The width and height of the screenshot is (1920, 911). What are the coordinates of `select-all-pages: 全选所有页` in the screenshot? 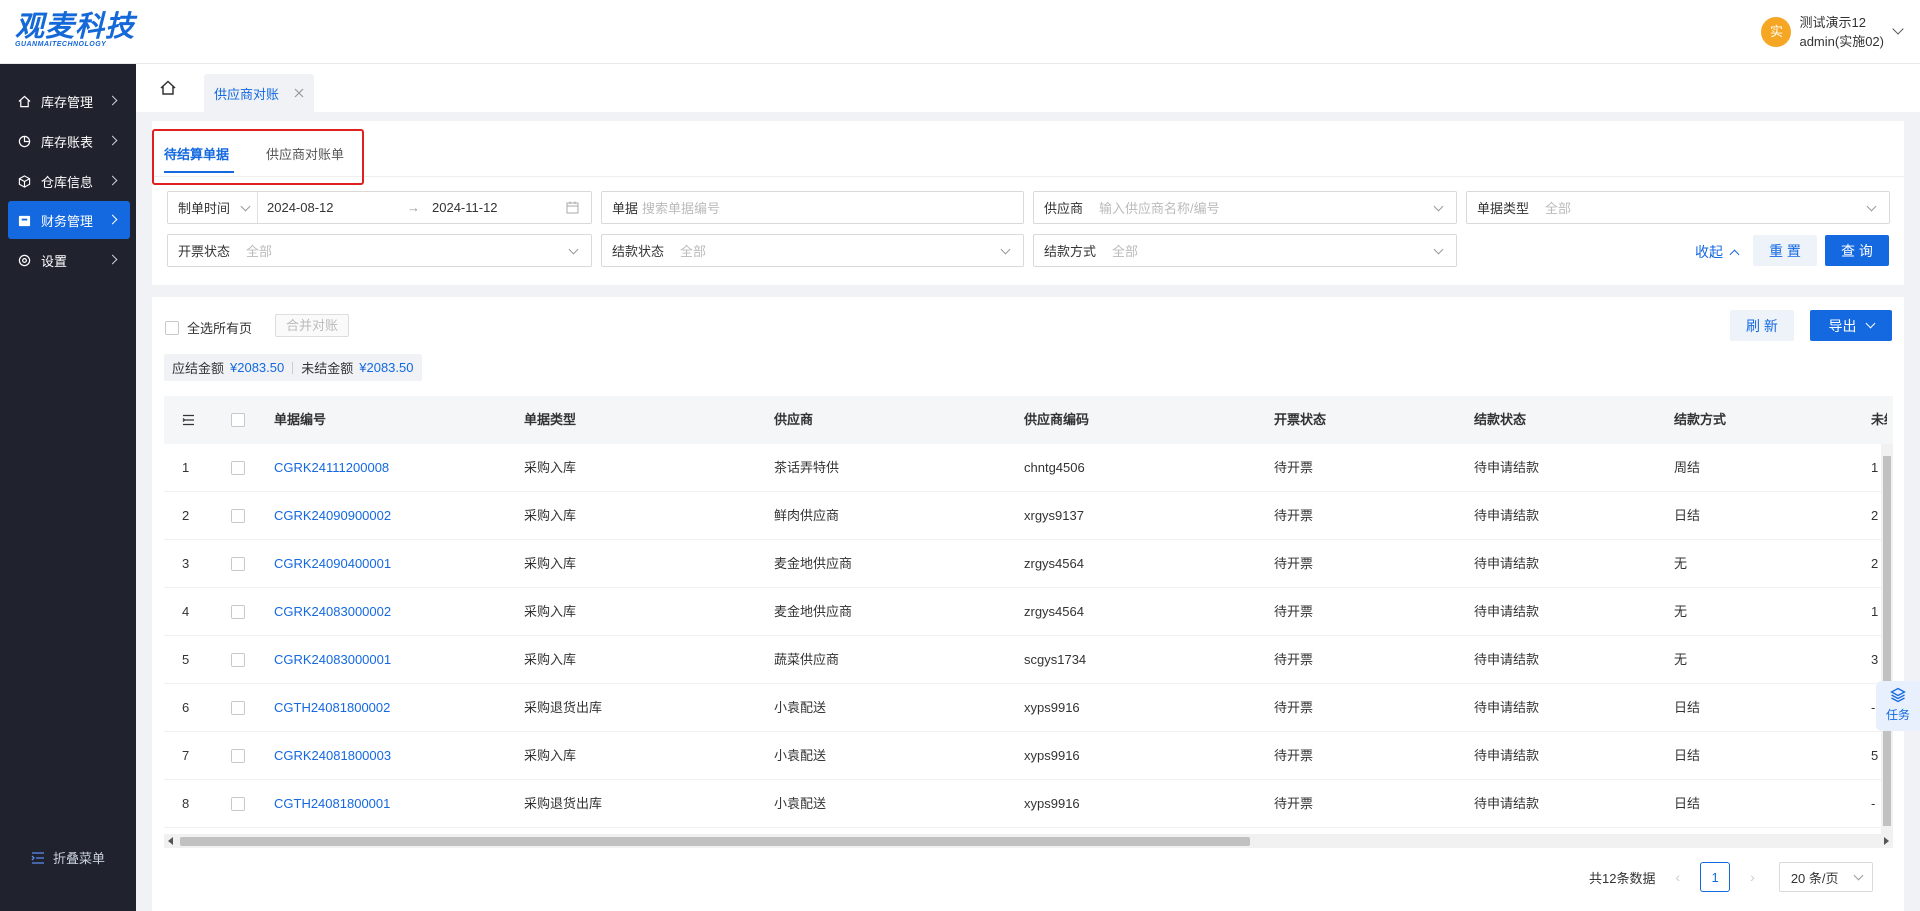 It's located at (208, 327).